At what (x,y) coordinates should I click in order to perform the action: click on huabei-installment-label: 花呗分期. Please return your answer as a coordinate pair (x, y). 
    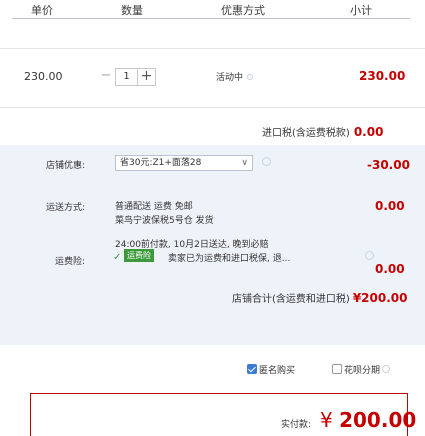
    Looking at the image, I should click on (362, 371).